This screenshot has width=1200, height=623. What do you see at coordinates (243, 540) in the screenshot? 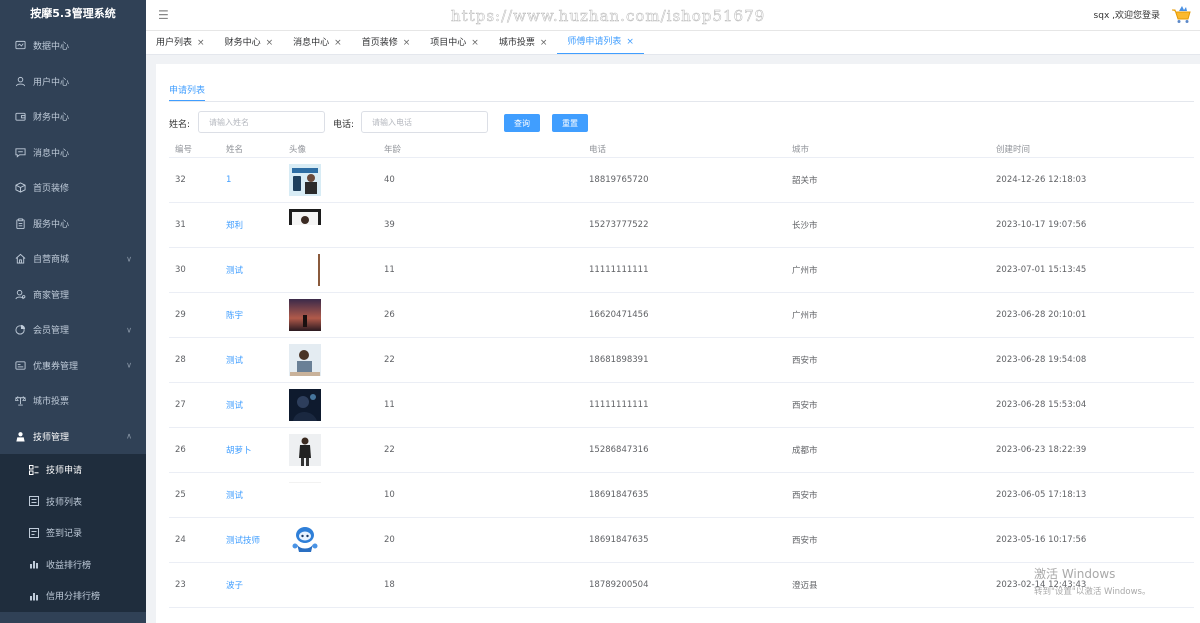
I see `cell-name: 测试技师` at bounding box center [243, 540].